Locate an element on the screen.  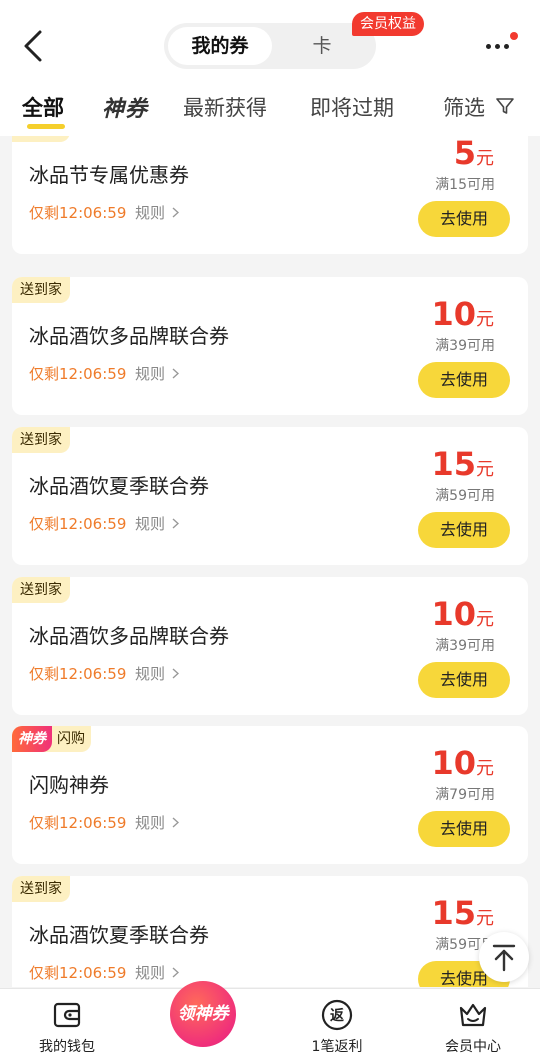
shen-flash-badge: 神券 闪购 is located at coordinates (51, 739).